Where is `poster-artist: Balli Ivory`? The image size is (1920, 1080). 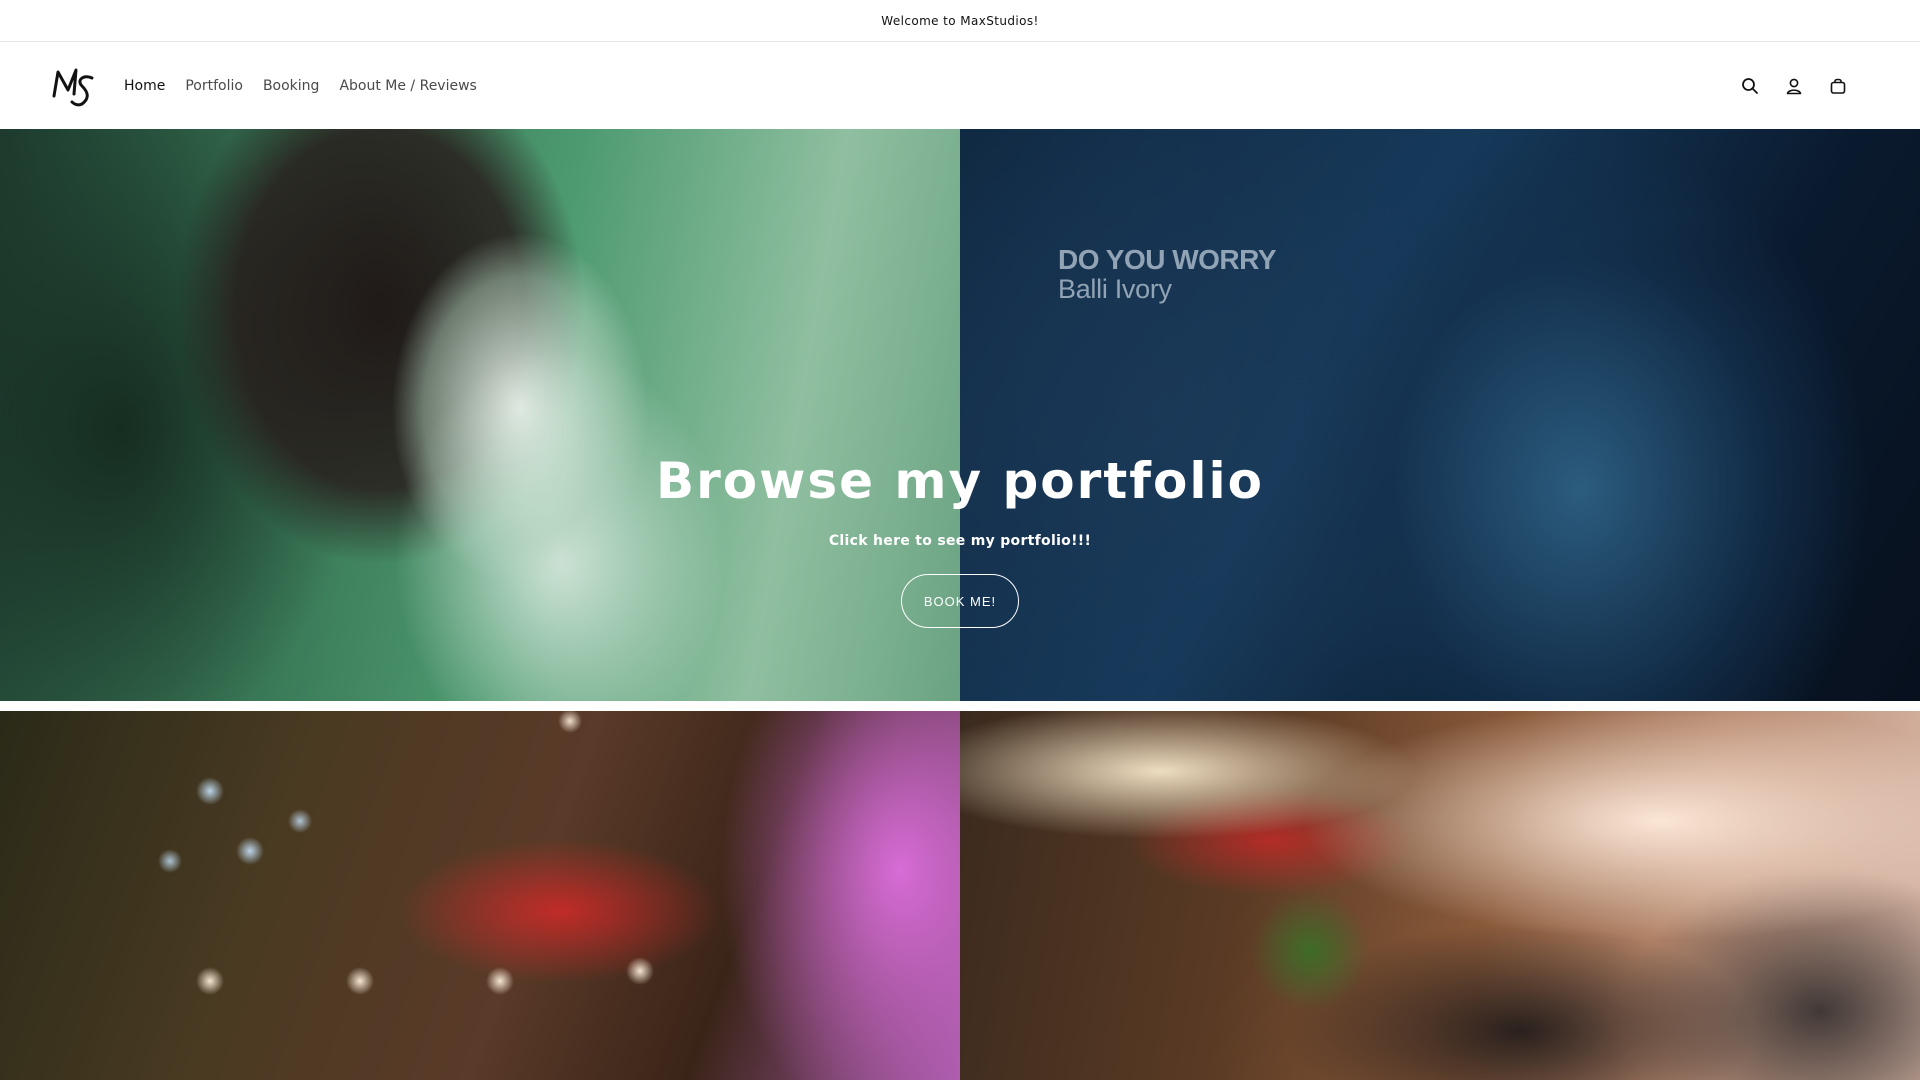 poster-artist: Balli Ivory is located at coordinates (1115, 289).